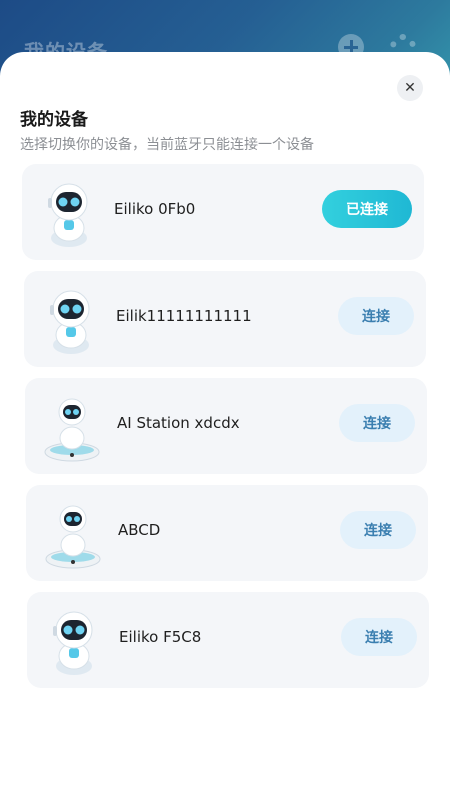 This screenshot has height=812, width=450. I want to click on device-card: AI Station xdcdx 连接, so click(226, 426).